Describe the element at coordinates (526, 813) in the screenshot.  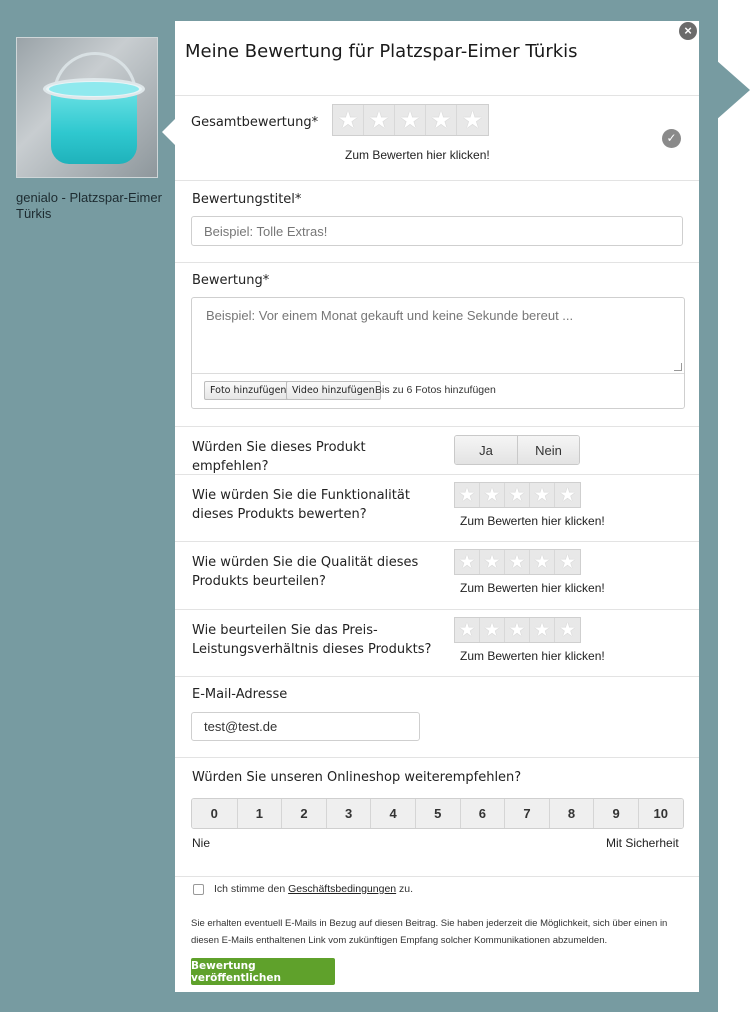
I see `nps-option: 7` at that location.